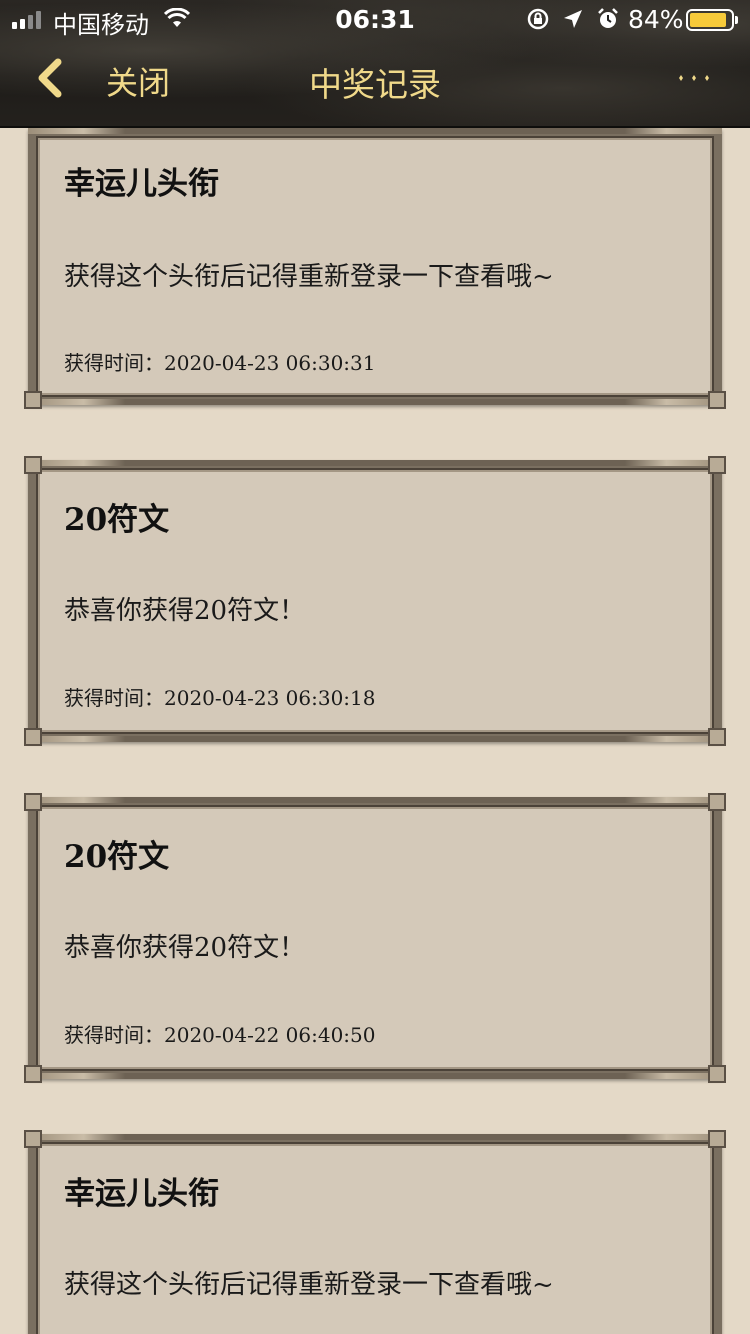 This screenshot has height=1334, width=750. I want to click on record-time: 获得时间：2020-04-23 06:30:31, so click(220, 361).